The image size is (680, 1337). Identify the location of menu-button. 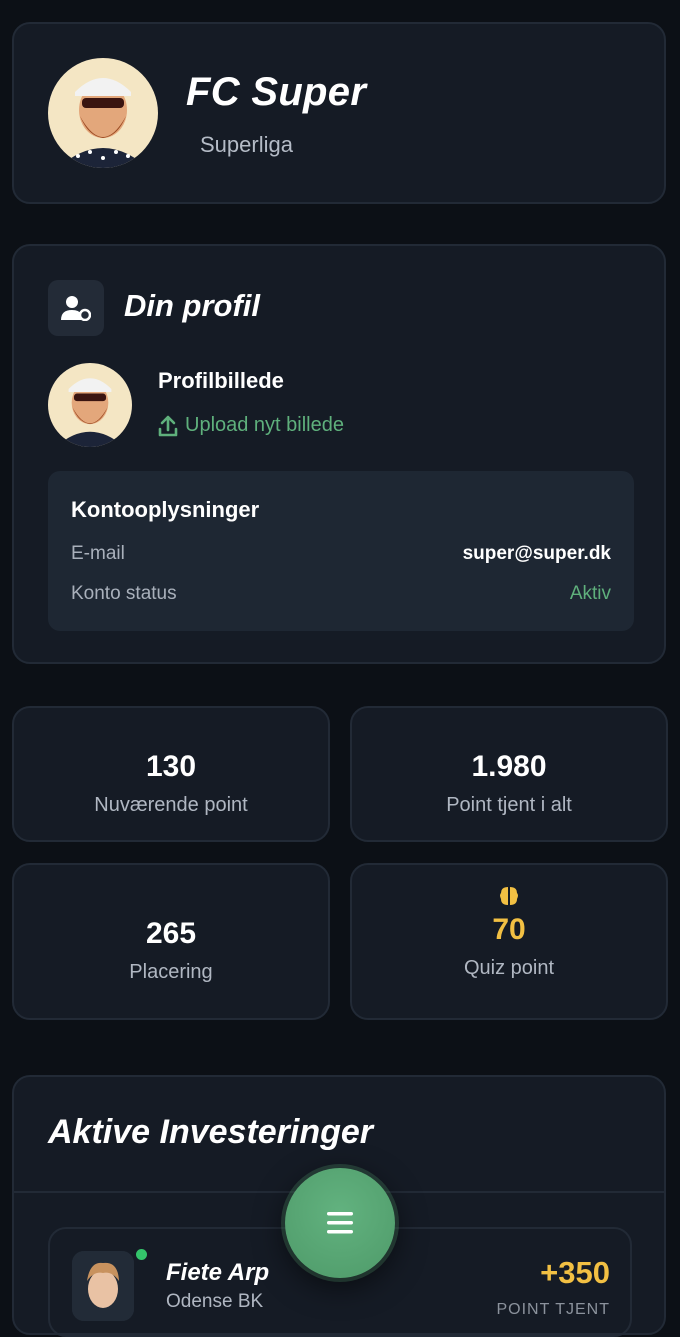
(340, 1223).